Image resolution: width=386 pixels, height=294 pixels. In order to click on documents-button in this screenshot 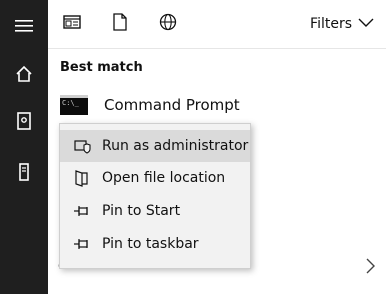, I will do `click(24, 121)`.